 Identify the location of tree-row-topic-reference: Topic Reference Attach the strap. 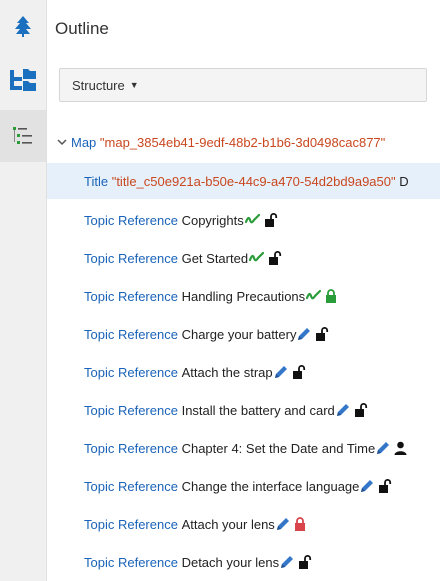
(243, 372).